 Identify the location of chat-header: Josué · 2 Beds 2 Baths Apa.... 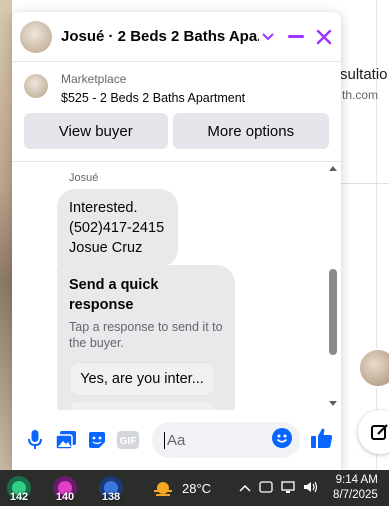
(176, 37).